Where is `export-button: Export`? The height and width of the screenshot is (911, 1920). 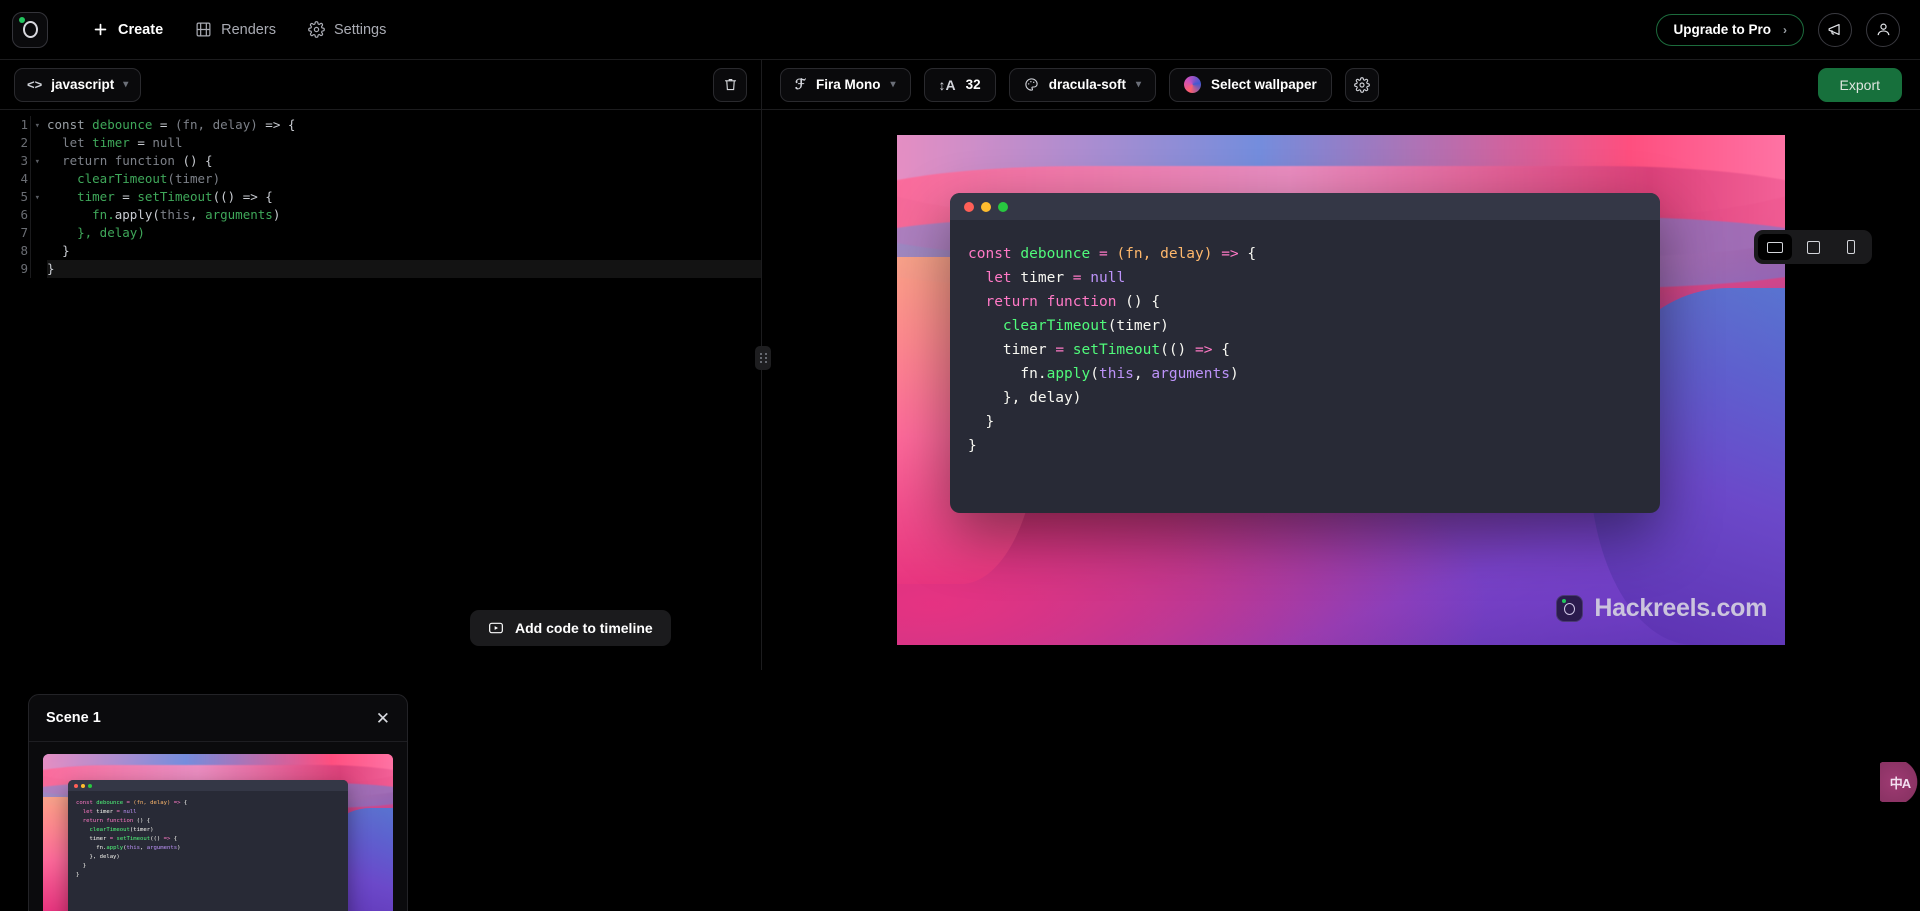 export-button: Export is located at coordinates (1859, 84).